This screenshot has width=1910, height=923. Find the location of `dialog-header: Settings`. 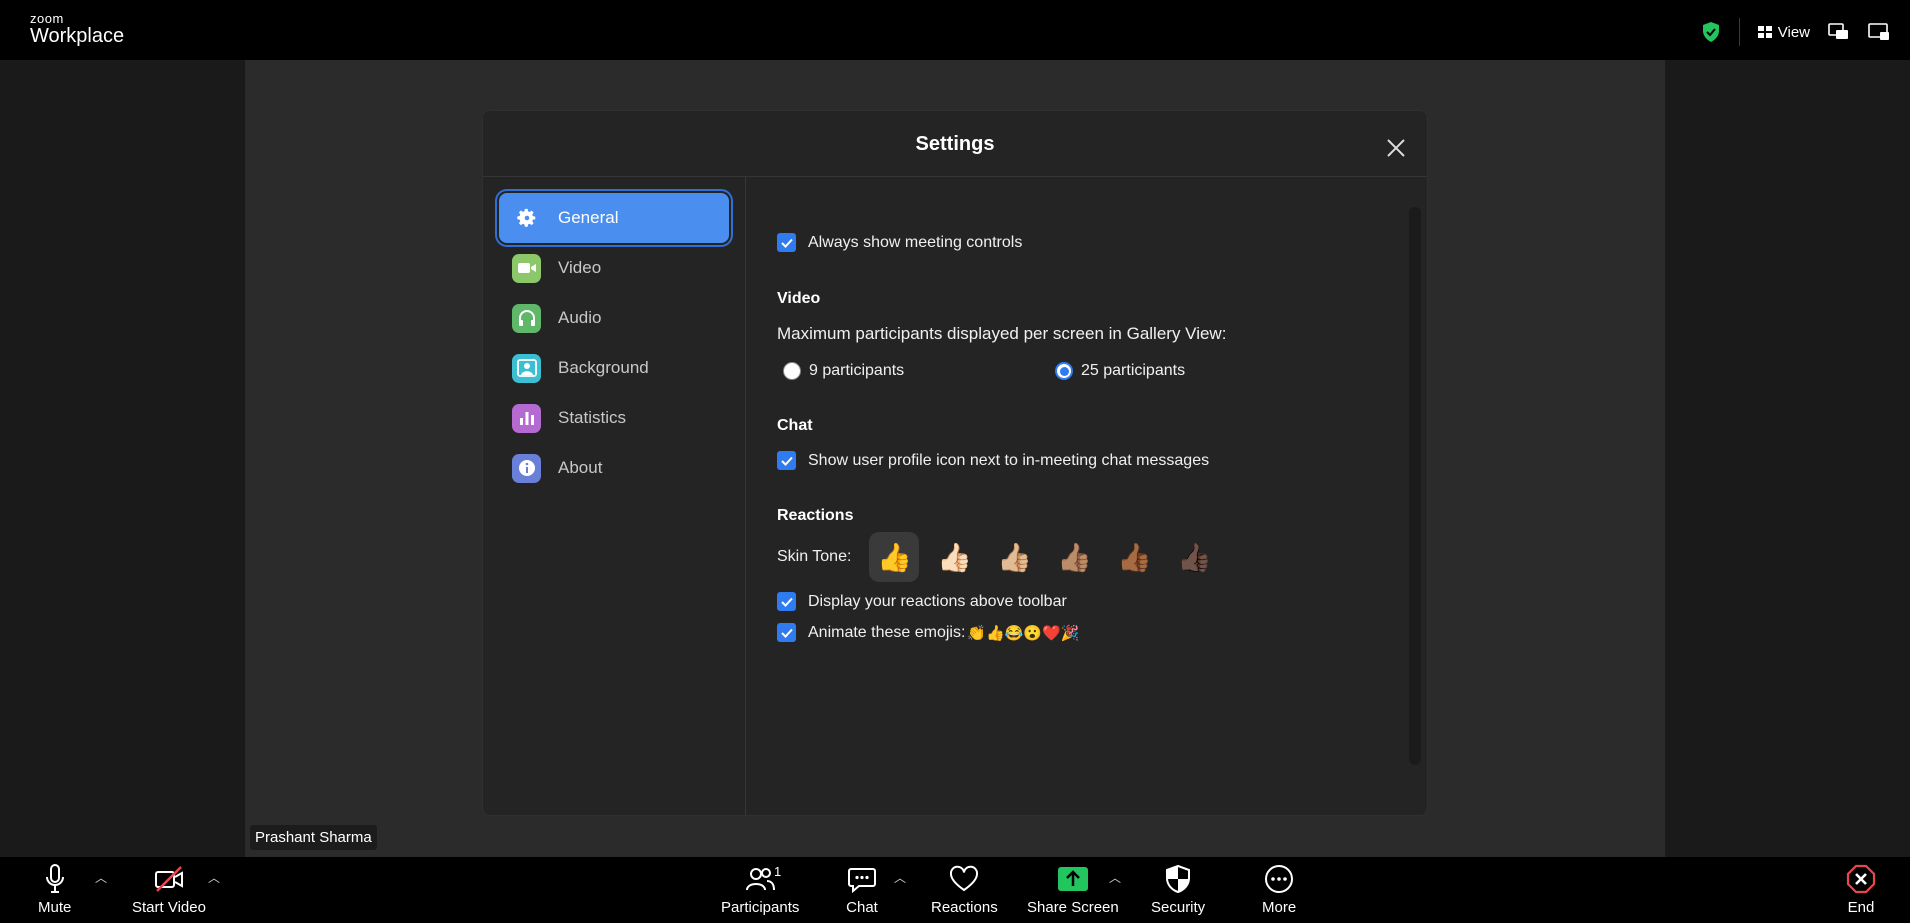

dialog-header: Settings is located at coordinates (955, 144).